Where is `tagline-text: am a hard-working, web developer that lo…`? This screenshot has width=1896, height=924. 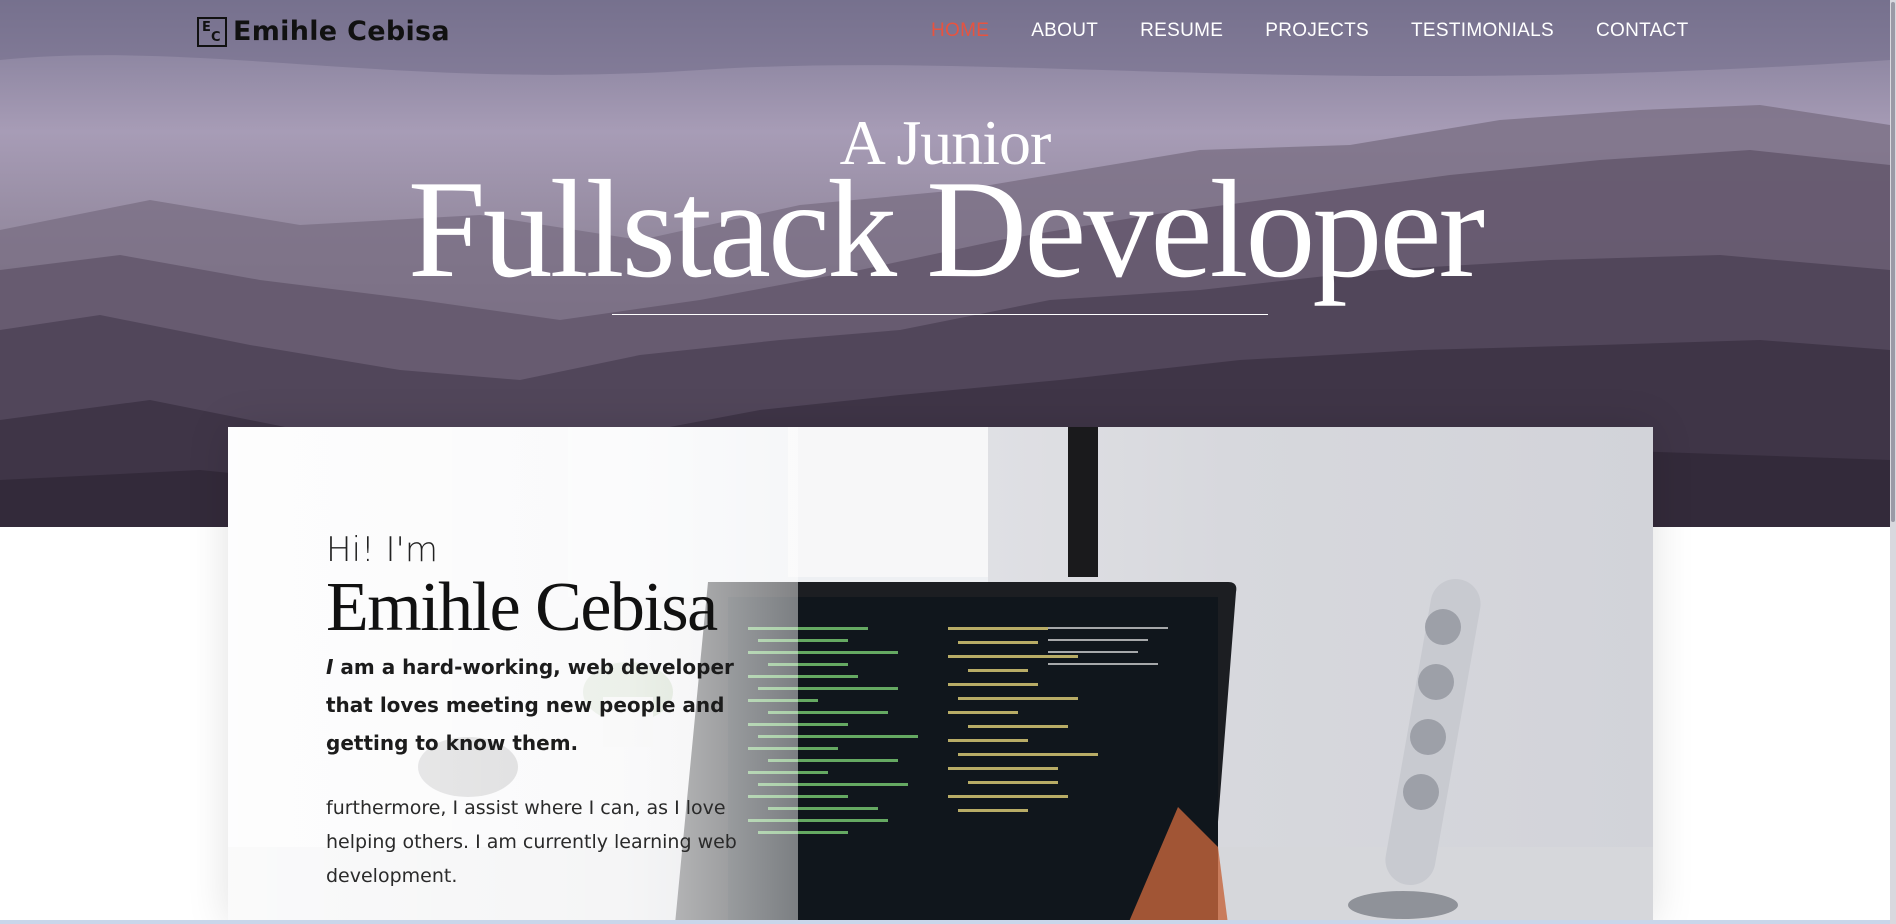
tagline-text: am a hard-working, web developer that lo… is located at coordinates (530, 705).